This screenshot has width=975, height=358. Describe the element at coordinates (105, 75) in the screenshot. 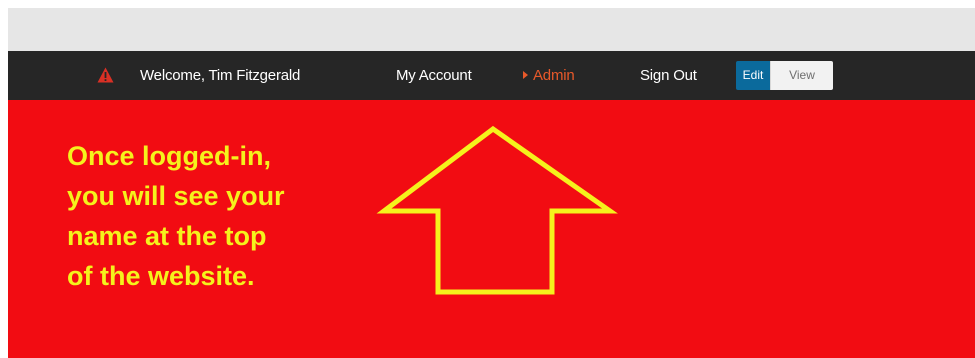

I see `warning-icon` at that location.